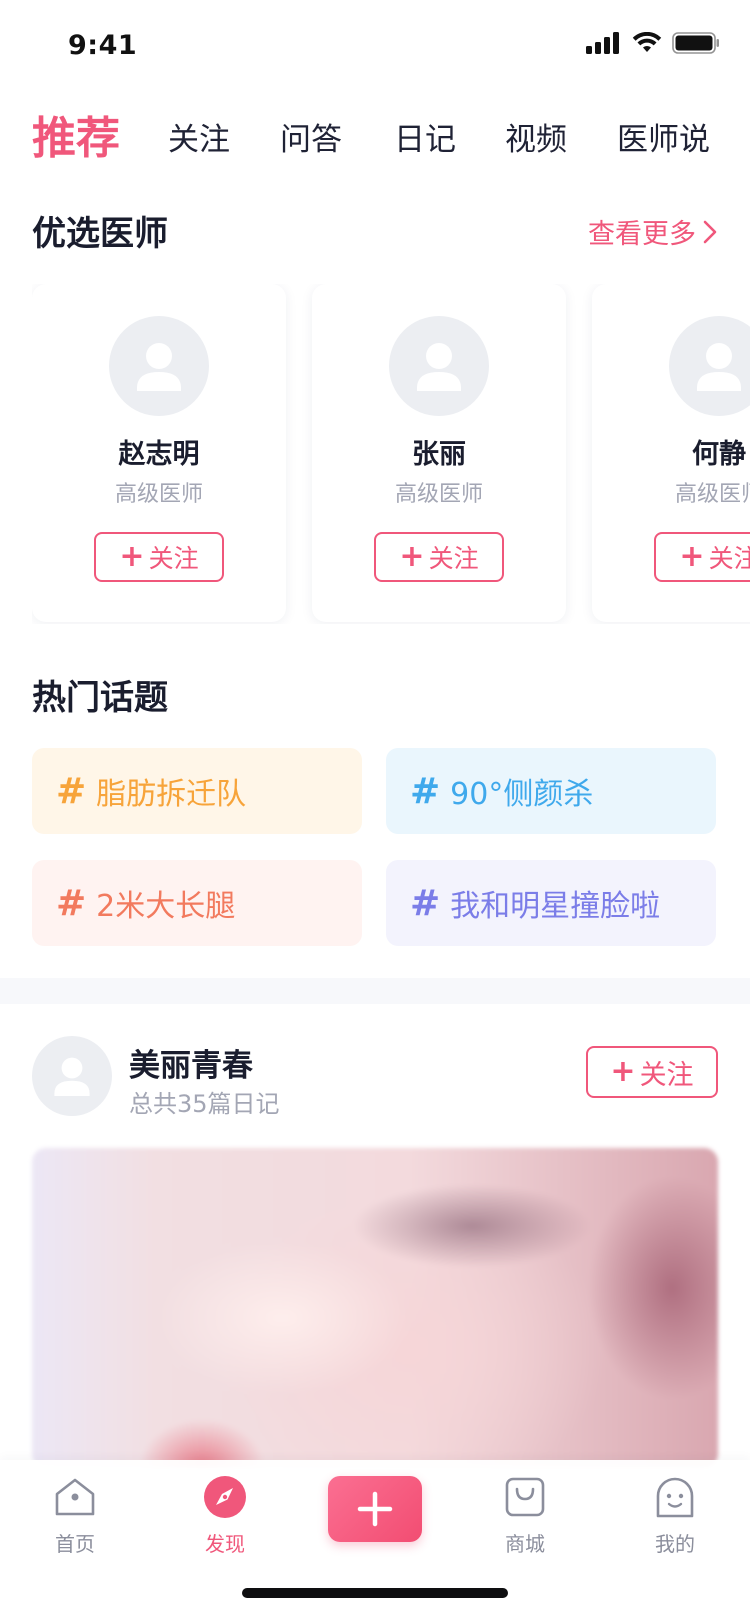  Describe the element at coordinates (710, 231) in the screenshot. I see `chevron-right-icon` at that location.